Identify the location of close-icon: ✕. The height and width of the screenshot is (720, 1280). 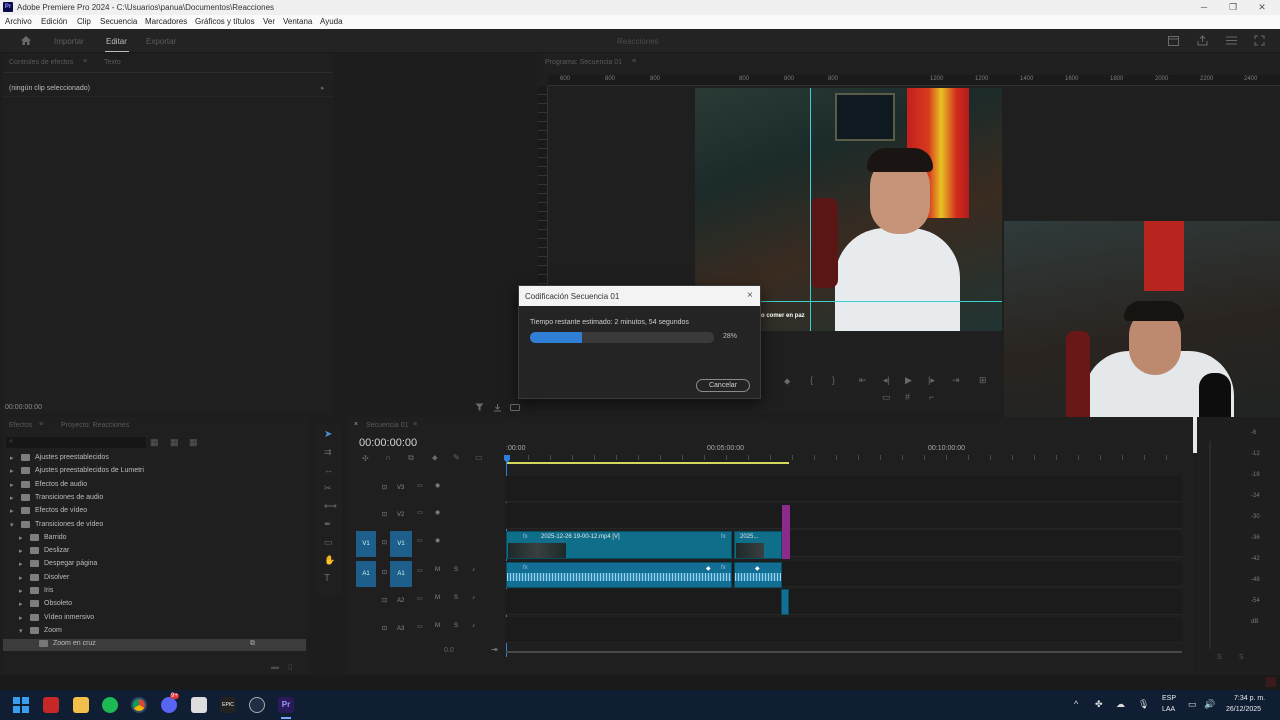
(1262, 7).